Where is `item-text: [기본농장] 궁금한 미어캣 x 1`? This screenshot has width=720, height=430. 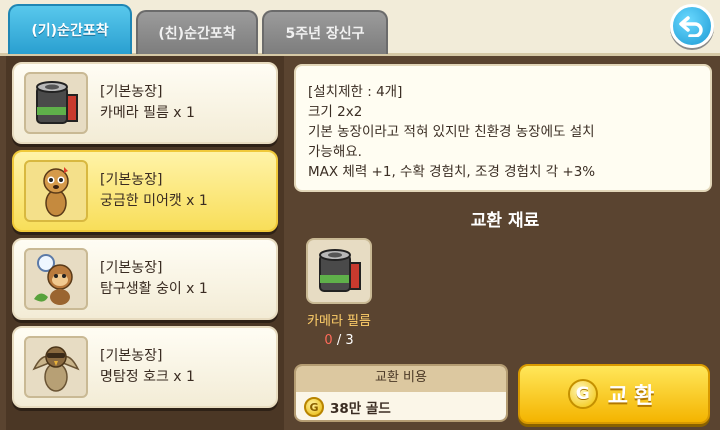 item-text: [기본농장] 궁금한 미어캣 x 1 is located at coordinates (154, 191).